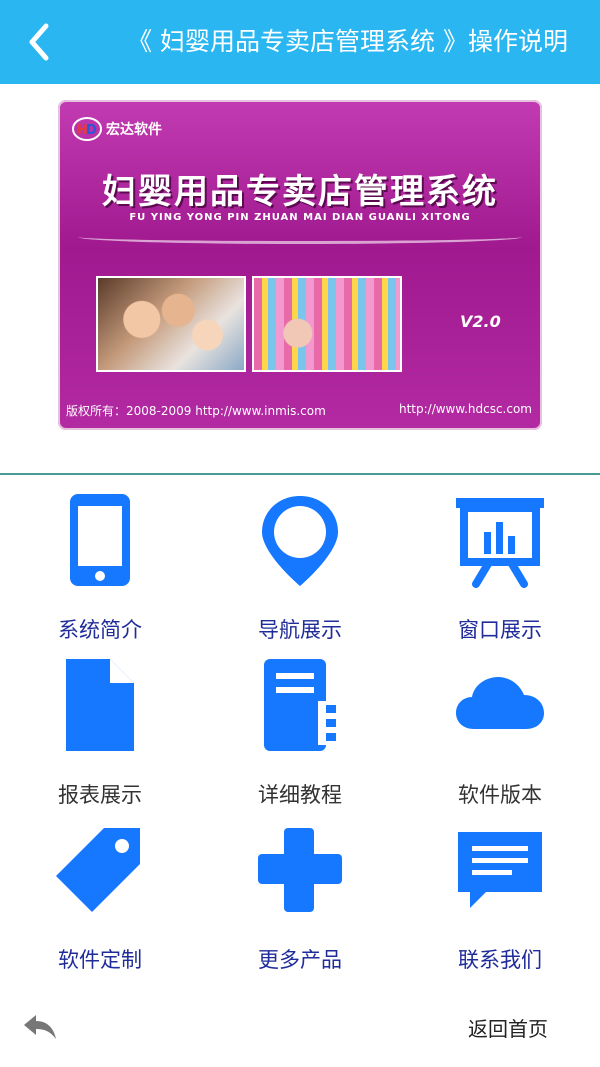 The width and height of the screenshot is (600, 1067). What do you see at coordinates (480, 321) in the screenshot?
I see `version-label: V2.0` at bounding box center [480, 321].